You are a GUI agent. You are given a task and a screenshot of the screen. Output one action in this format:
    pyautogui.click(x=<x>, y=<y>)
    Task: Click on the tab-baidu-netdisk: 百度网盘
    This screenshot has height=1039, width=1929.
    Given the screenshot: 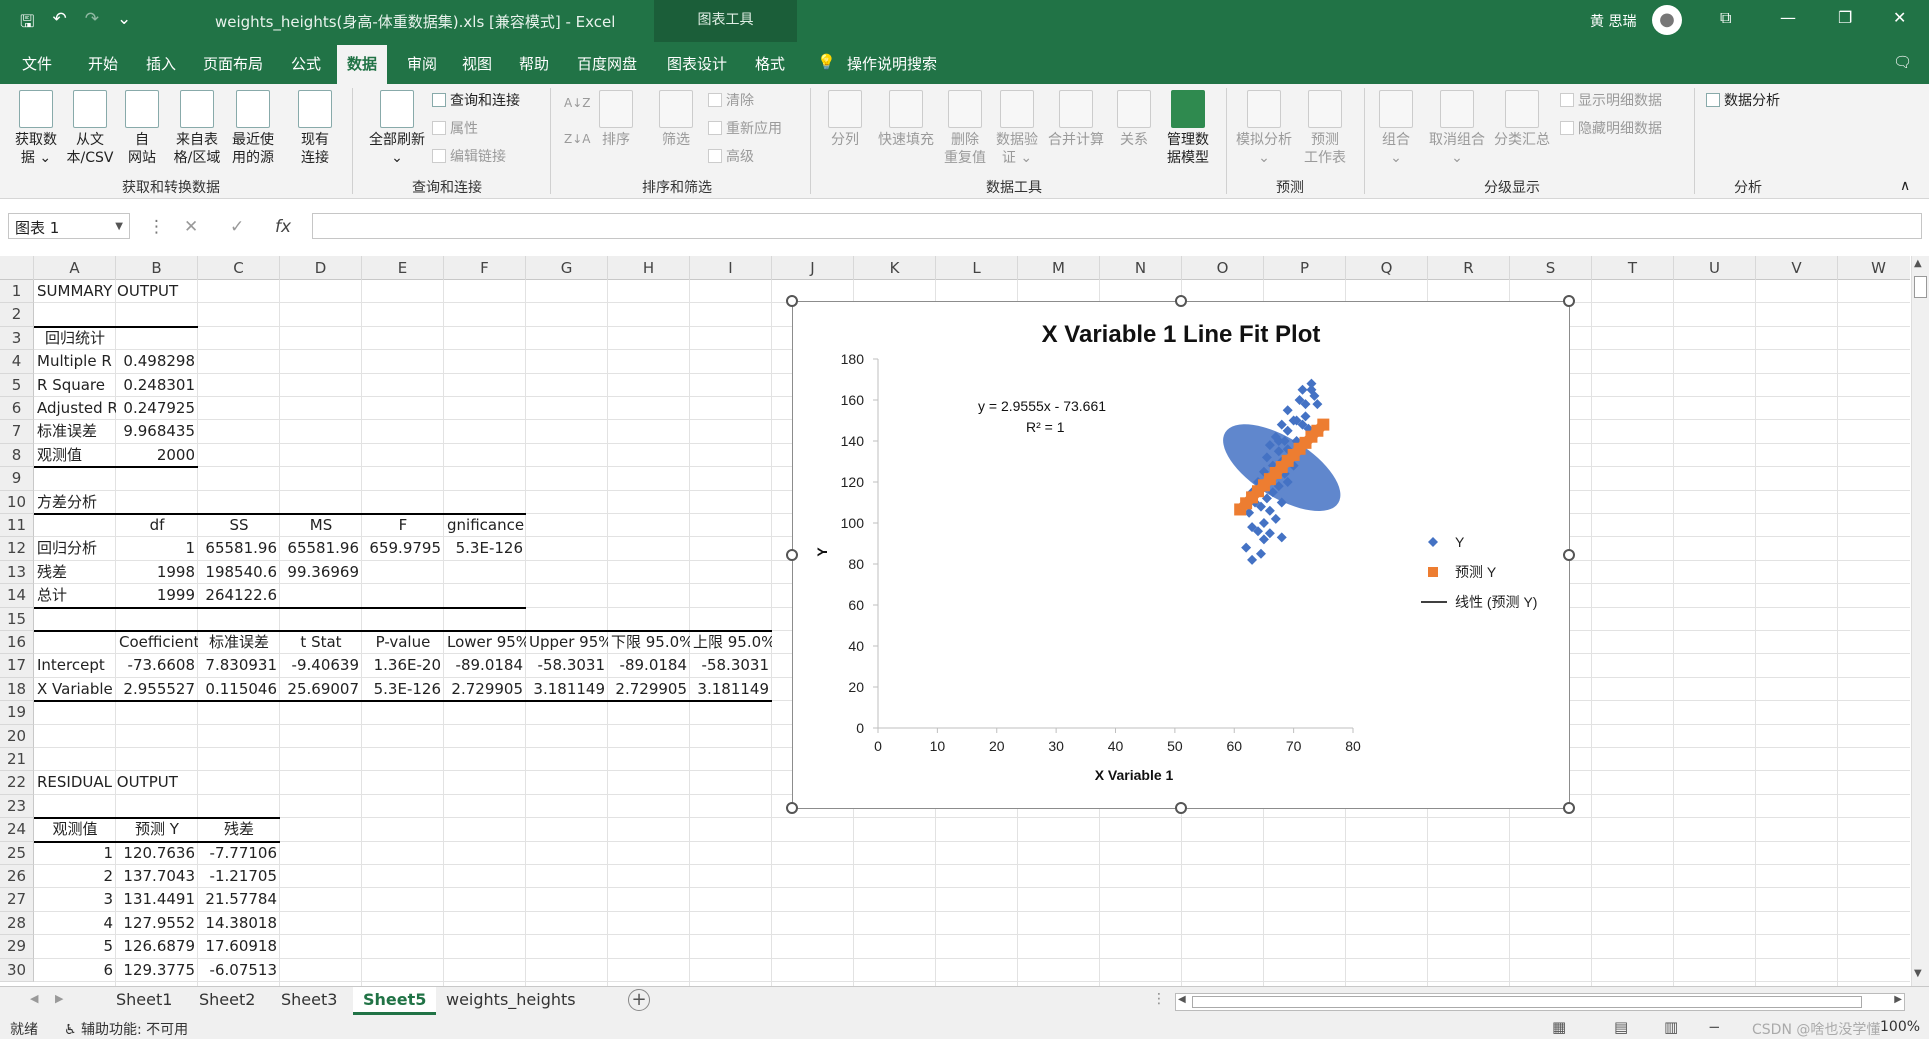 What is the action you would take?
    pyautogui.click(x=607, y=63)
    